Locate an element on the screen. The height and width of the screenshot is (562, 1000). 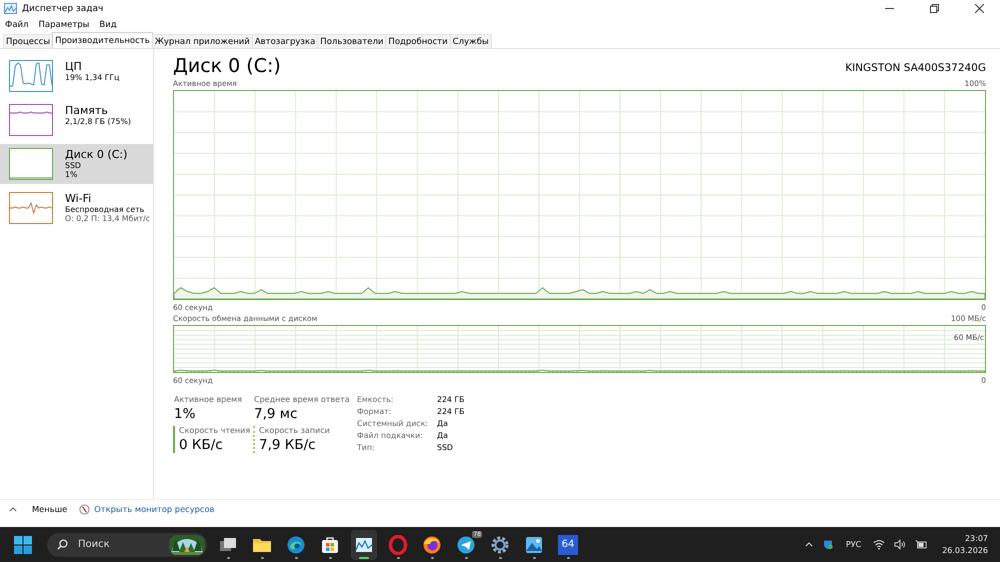
shield-icon is located at coordinates (828, 544).